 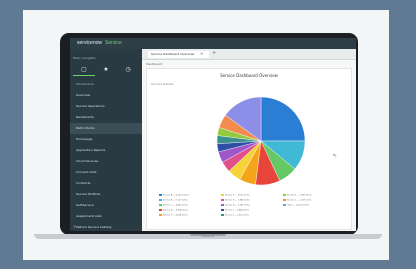 What do you see at coordinates (298, 205) in the screenshot?
I see `legend-label: Other — 14,722 items` at bounding box center [298, 205].